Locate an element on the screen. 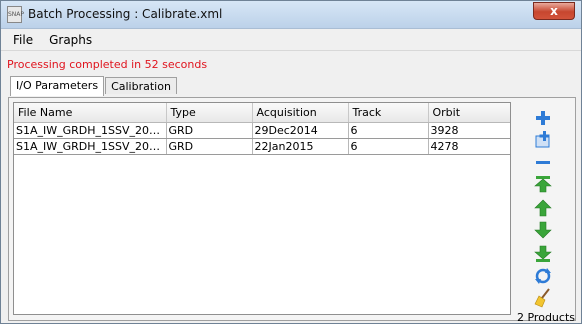 The image size is (582, 324). refresh-button is located at coordinates (543, 276).